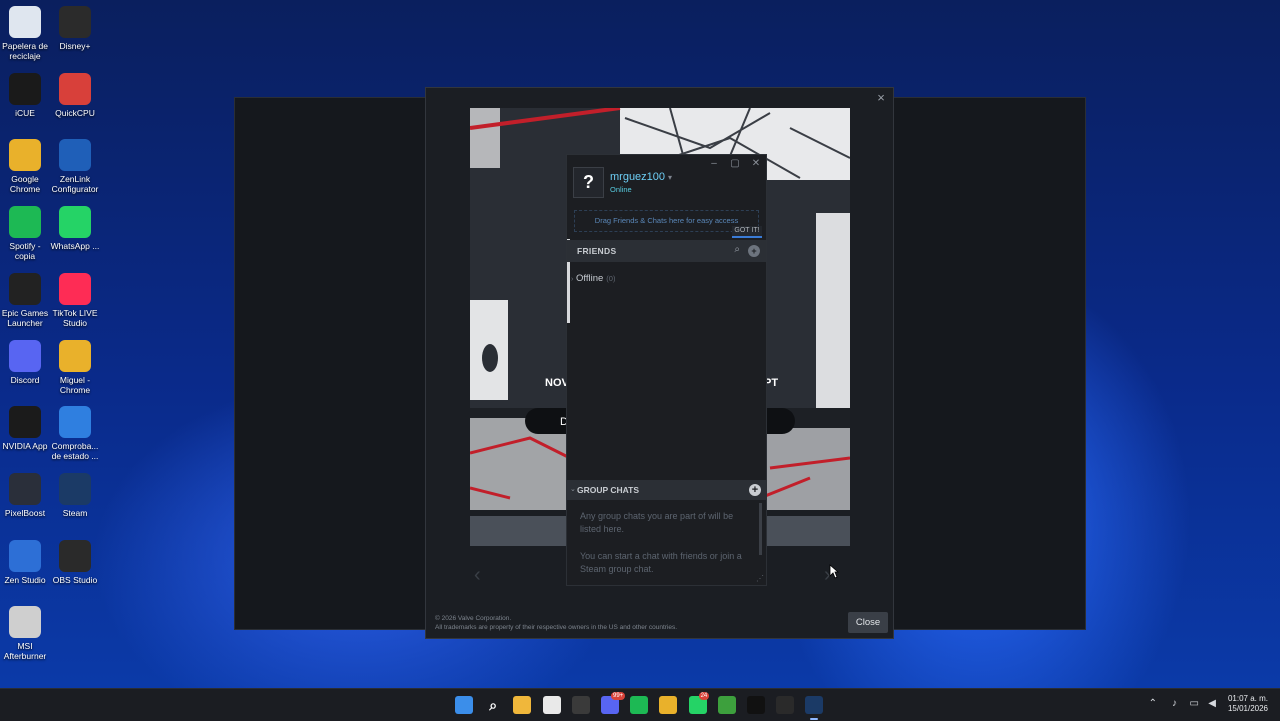  I want to click on desktop-icon-spotify: Spotify - copia, so click(25, 233).